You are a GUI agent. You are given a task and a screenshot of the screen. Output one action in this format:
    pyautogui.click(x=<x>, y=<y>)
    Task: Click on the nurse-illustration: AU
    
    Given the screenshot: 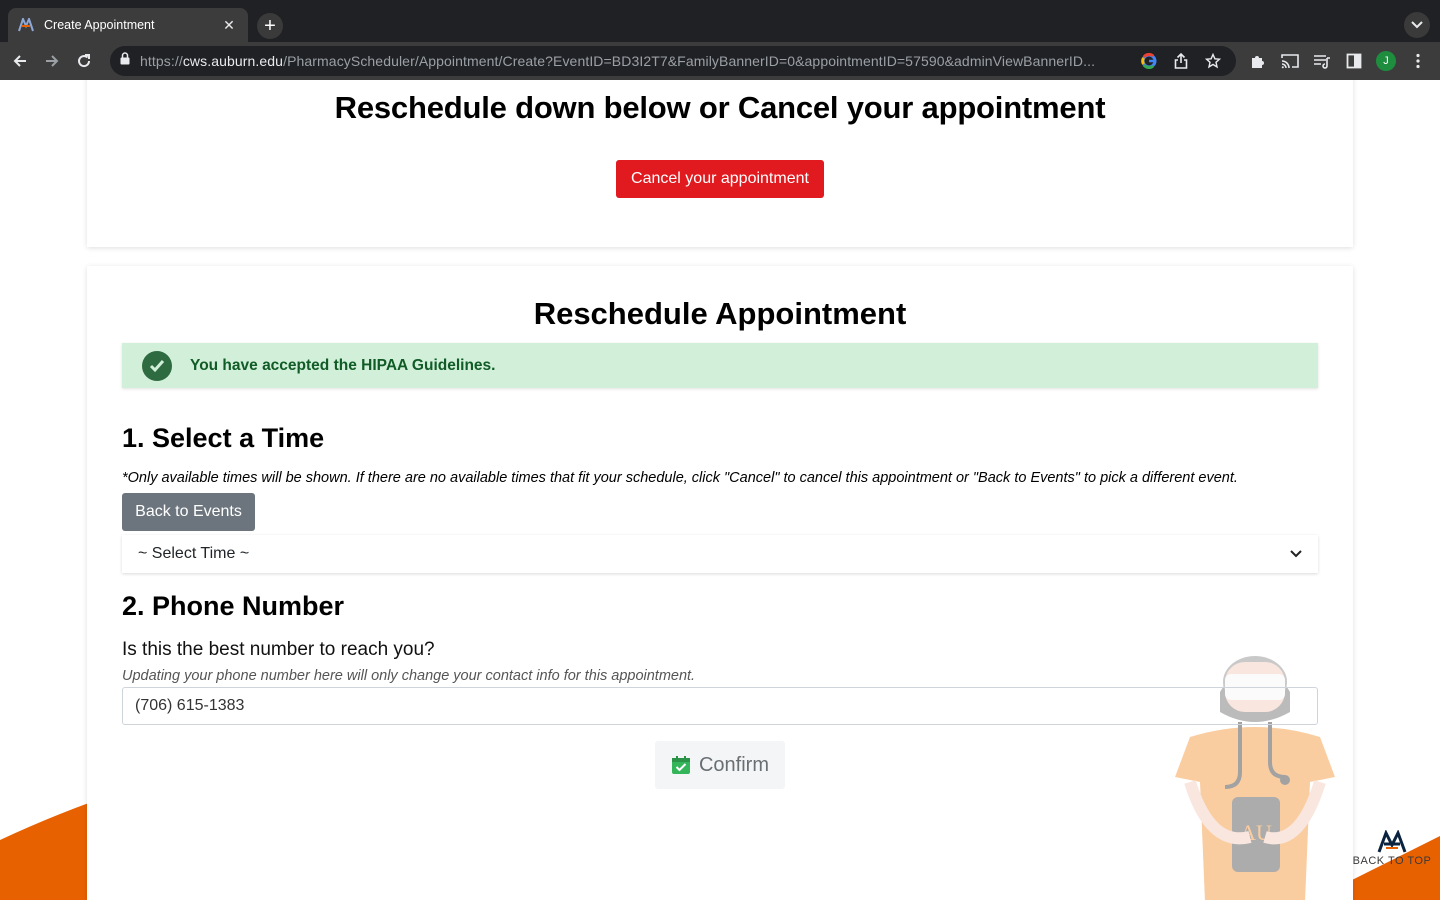 What is the action you would take?
    pyautogui.click(x=1255, y=778)
    